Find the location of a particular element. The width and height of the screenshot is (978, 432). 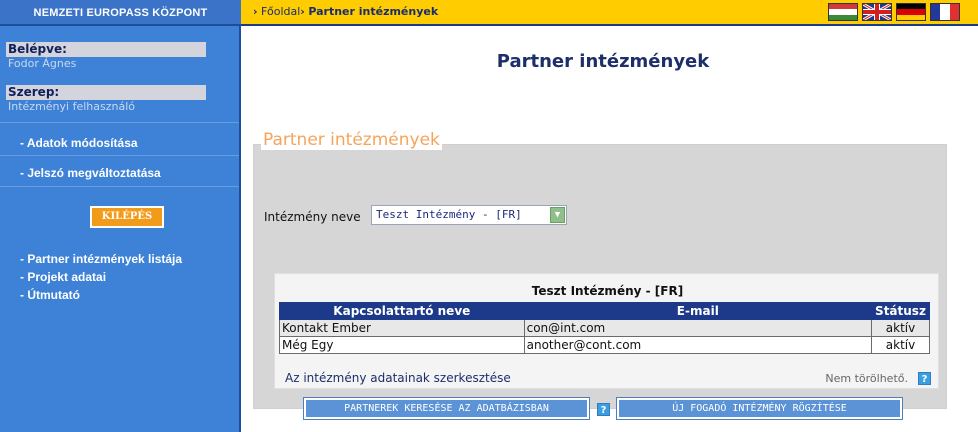

uk-flag-icon is located at coordinates (877, 12).